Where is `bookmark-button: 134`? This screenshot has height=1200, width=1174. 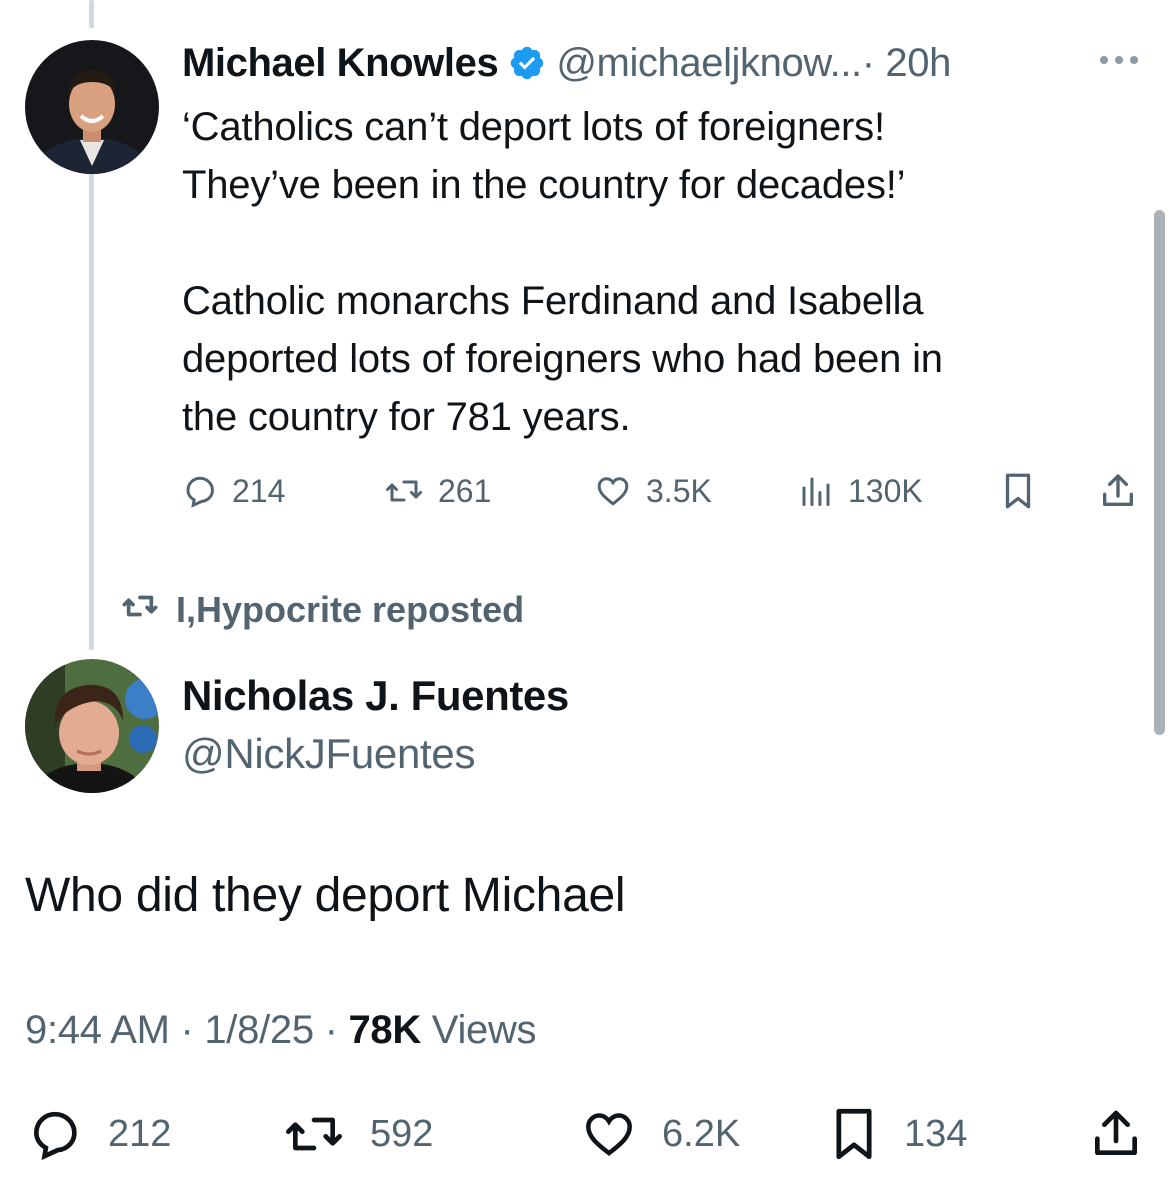
bookmark-button: 134 is located at coordinates (897, 1134).